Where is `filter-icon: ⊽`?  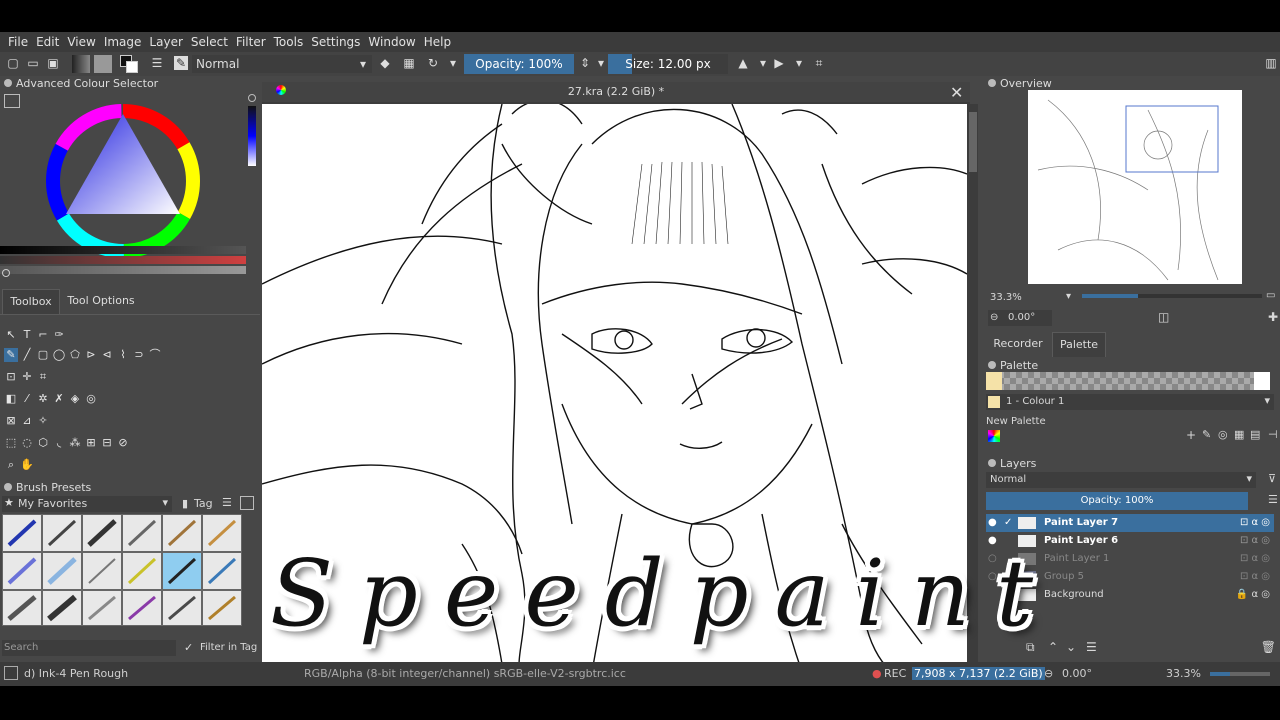 filter-icon: ⊽ is located at coordinates (1272, 478).